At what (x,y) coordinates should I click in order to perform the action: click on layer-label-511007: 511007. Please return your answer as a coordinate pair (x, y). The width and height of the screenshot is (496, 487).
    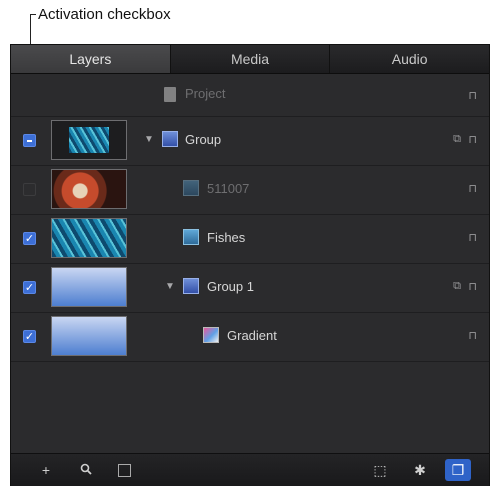
    Looking at the image, I should click on (228, 188).